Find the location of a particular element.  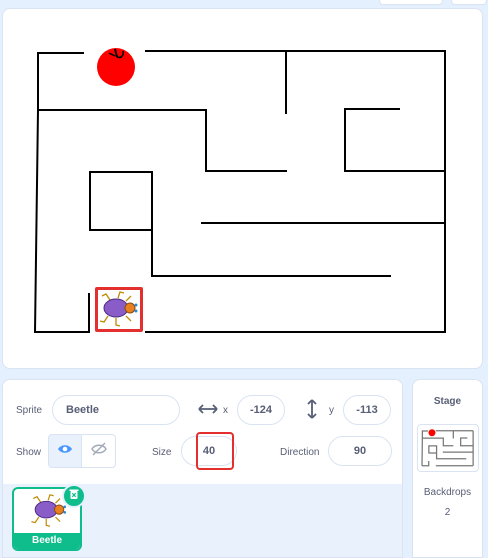

x-position-input: -124 is located at coordinates (261, 410).